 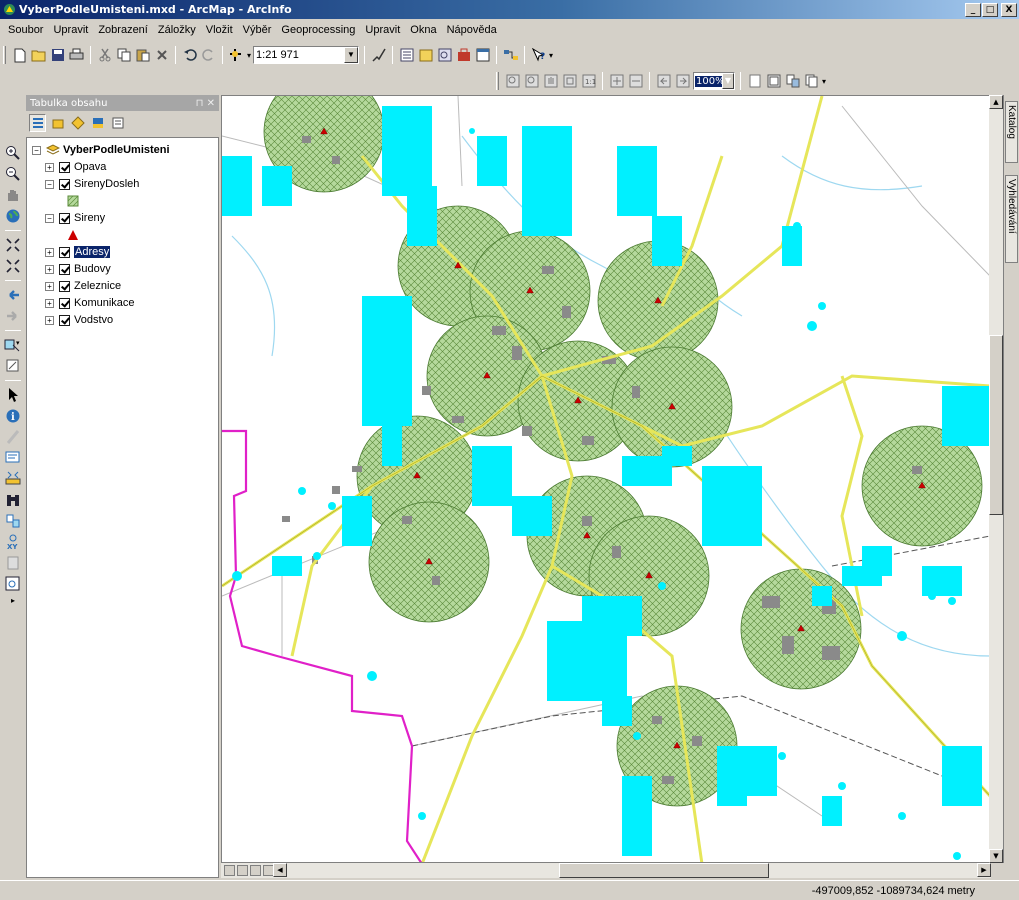 I want to click on whats-this-help-icon: ?, so click(x=538, y=55).